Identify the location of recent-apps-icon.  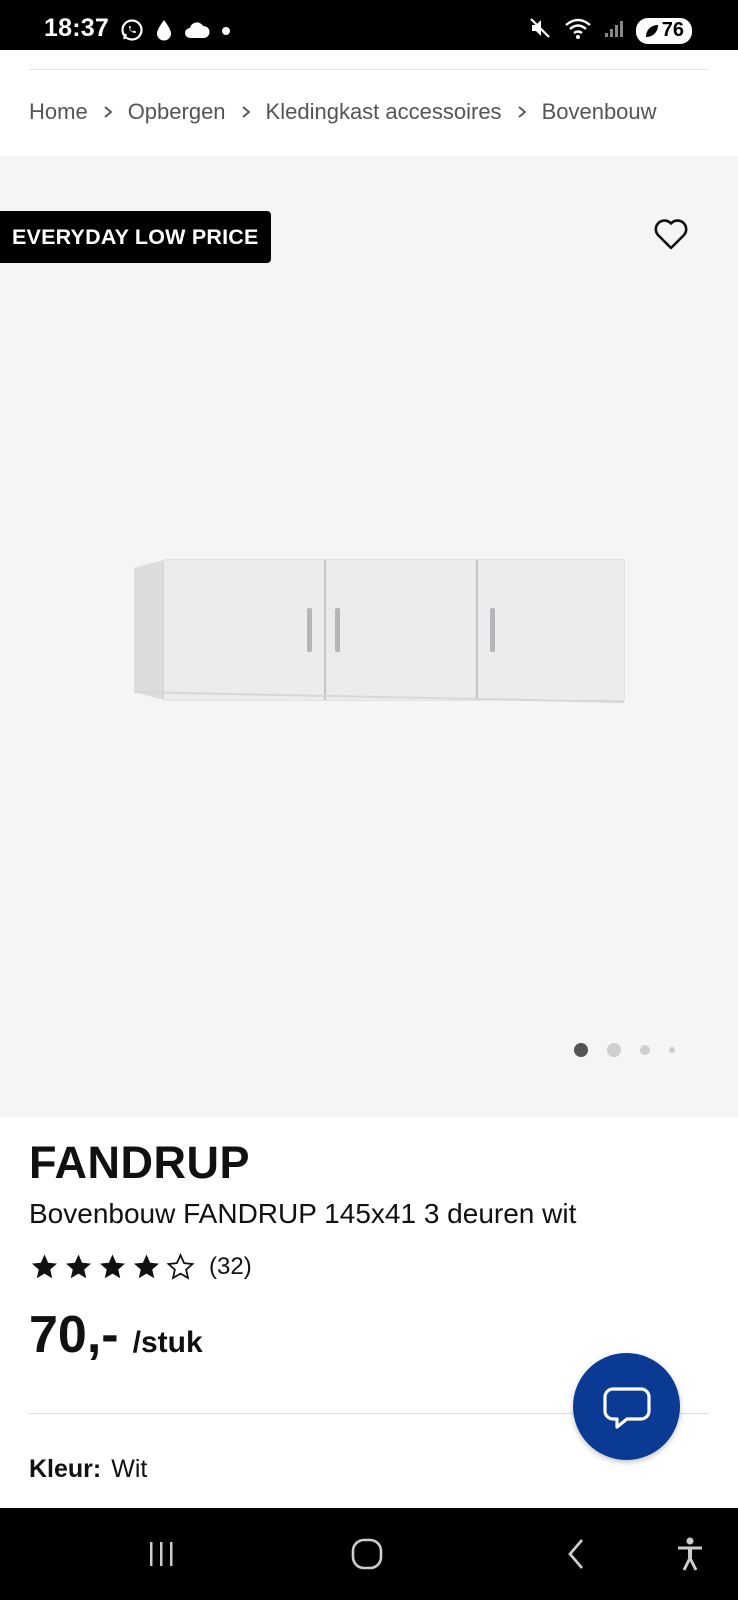
(161, 1554).